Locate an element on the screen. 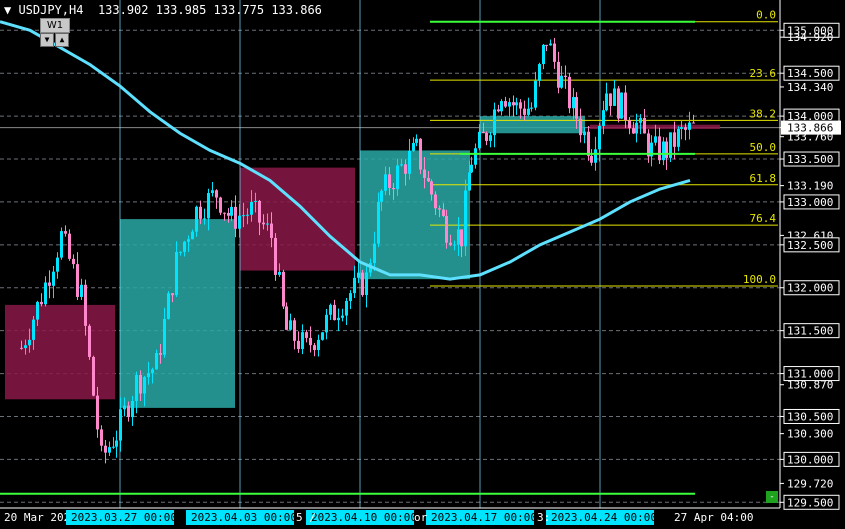  price-label: 129.500 is located at coordinates (810, 502).